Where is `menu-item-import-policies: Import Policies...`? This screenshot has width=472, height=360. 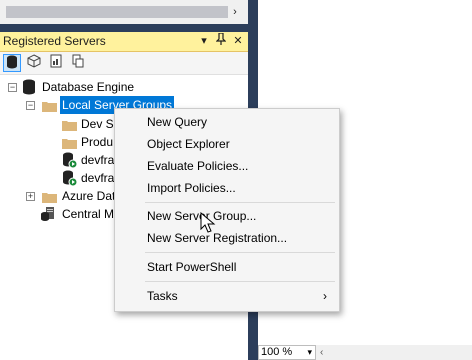 menu-item-import-policies: Import Policies... is located at coordinates (227, 188).